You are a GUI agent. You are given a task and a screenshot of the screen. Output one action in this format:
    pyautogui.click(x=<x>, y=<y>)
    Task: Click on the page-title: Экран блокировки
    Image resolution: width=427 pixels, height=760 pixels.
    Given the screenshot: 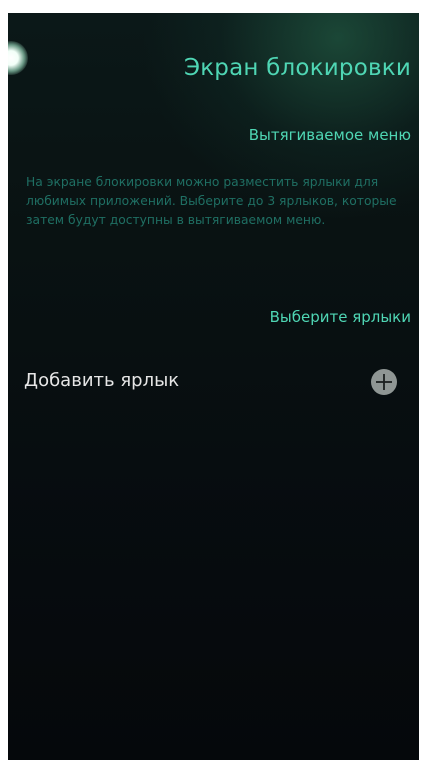 What is the action you would take?
    pyautogui.click(x=297, y=68)
    